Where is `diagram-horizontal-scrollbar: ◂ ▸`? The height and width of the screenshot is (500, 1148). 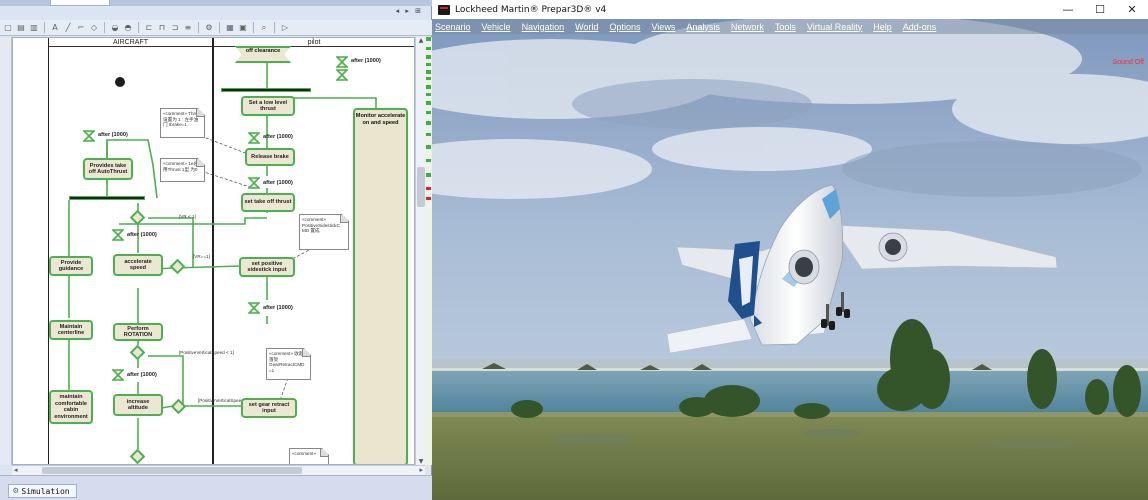 diagram-horizontal-scrollbar: ◂ ▸ is located at coordinates (218, 470).